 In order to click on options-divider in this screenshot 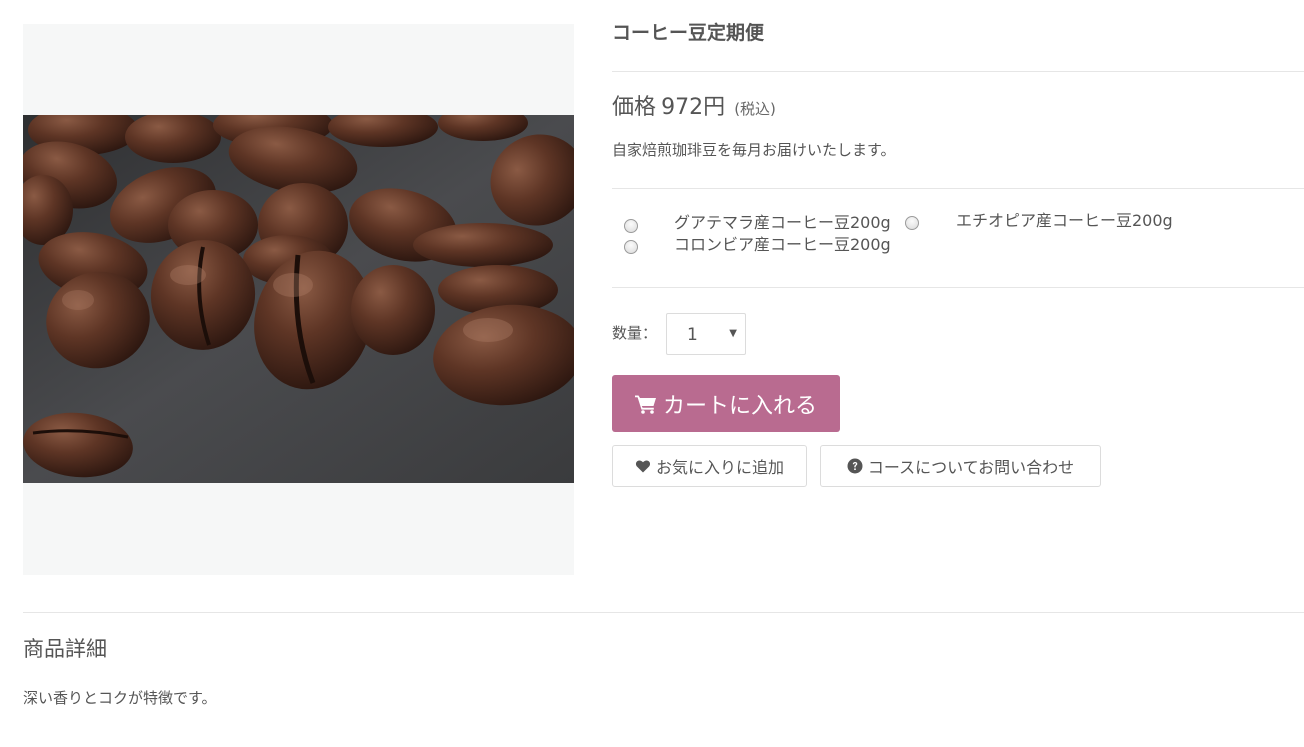, I will do `click(958, 287)`.